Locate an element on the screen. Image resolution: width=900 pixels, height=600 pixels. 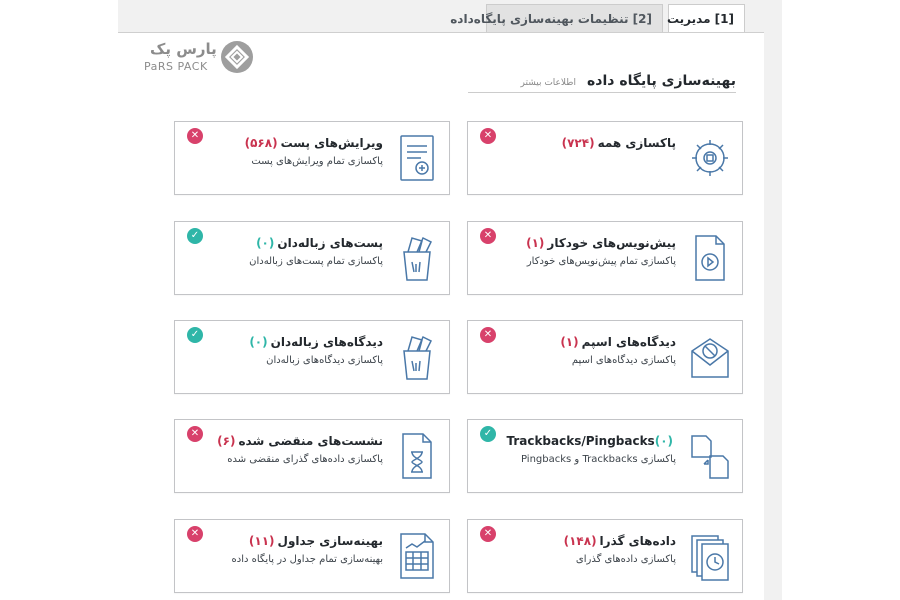
brand-logo: پارس پک PaRS PACK is located at coordinates (199, 59).